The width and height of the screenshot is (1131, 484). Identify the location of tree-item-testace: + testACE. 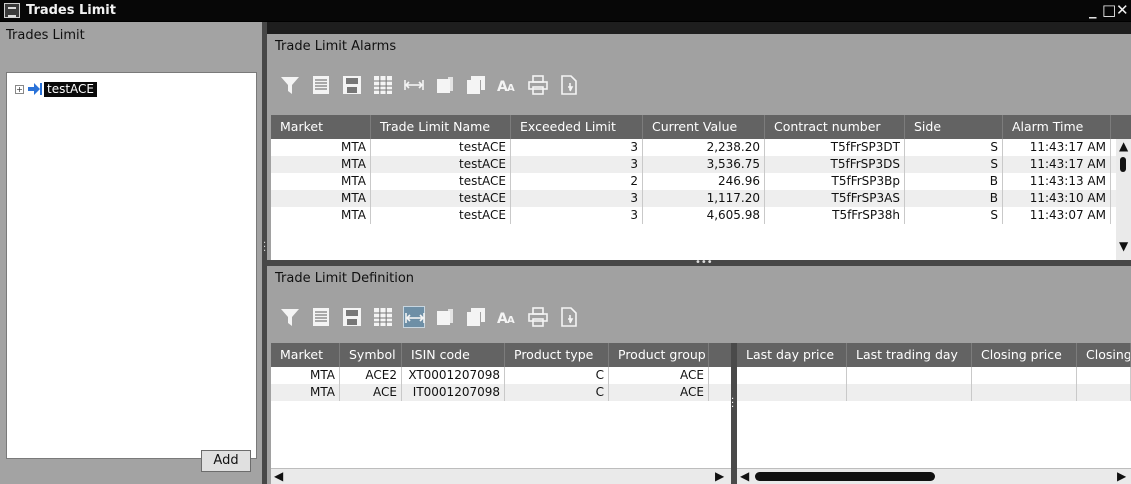
(56, 89).